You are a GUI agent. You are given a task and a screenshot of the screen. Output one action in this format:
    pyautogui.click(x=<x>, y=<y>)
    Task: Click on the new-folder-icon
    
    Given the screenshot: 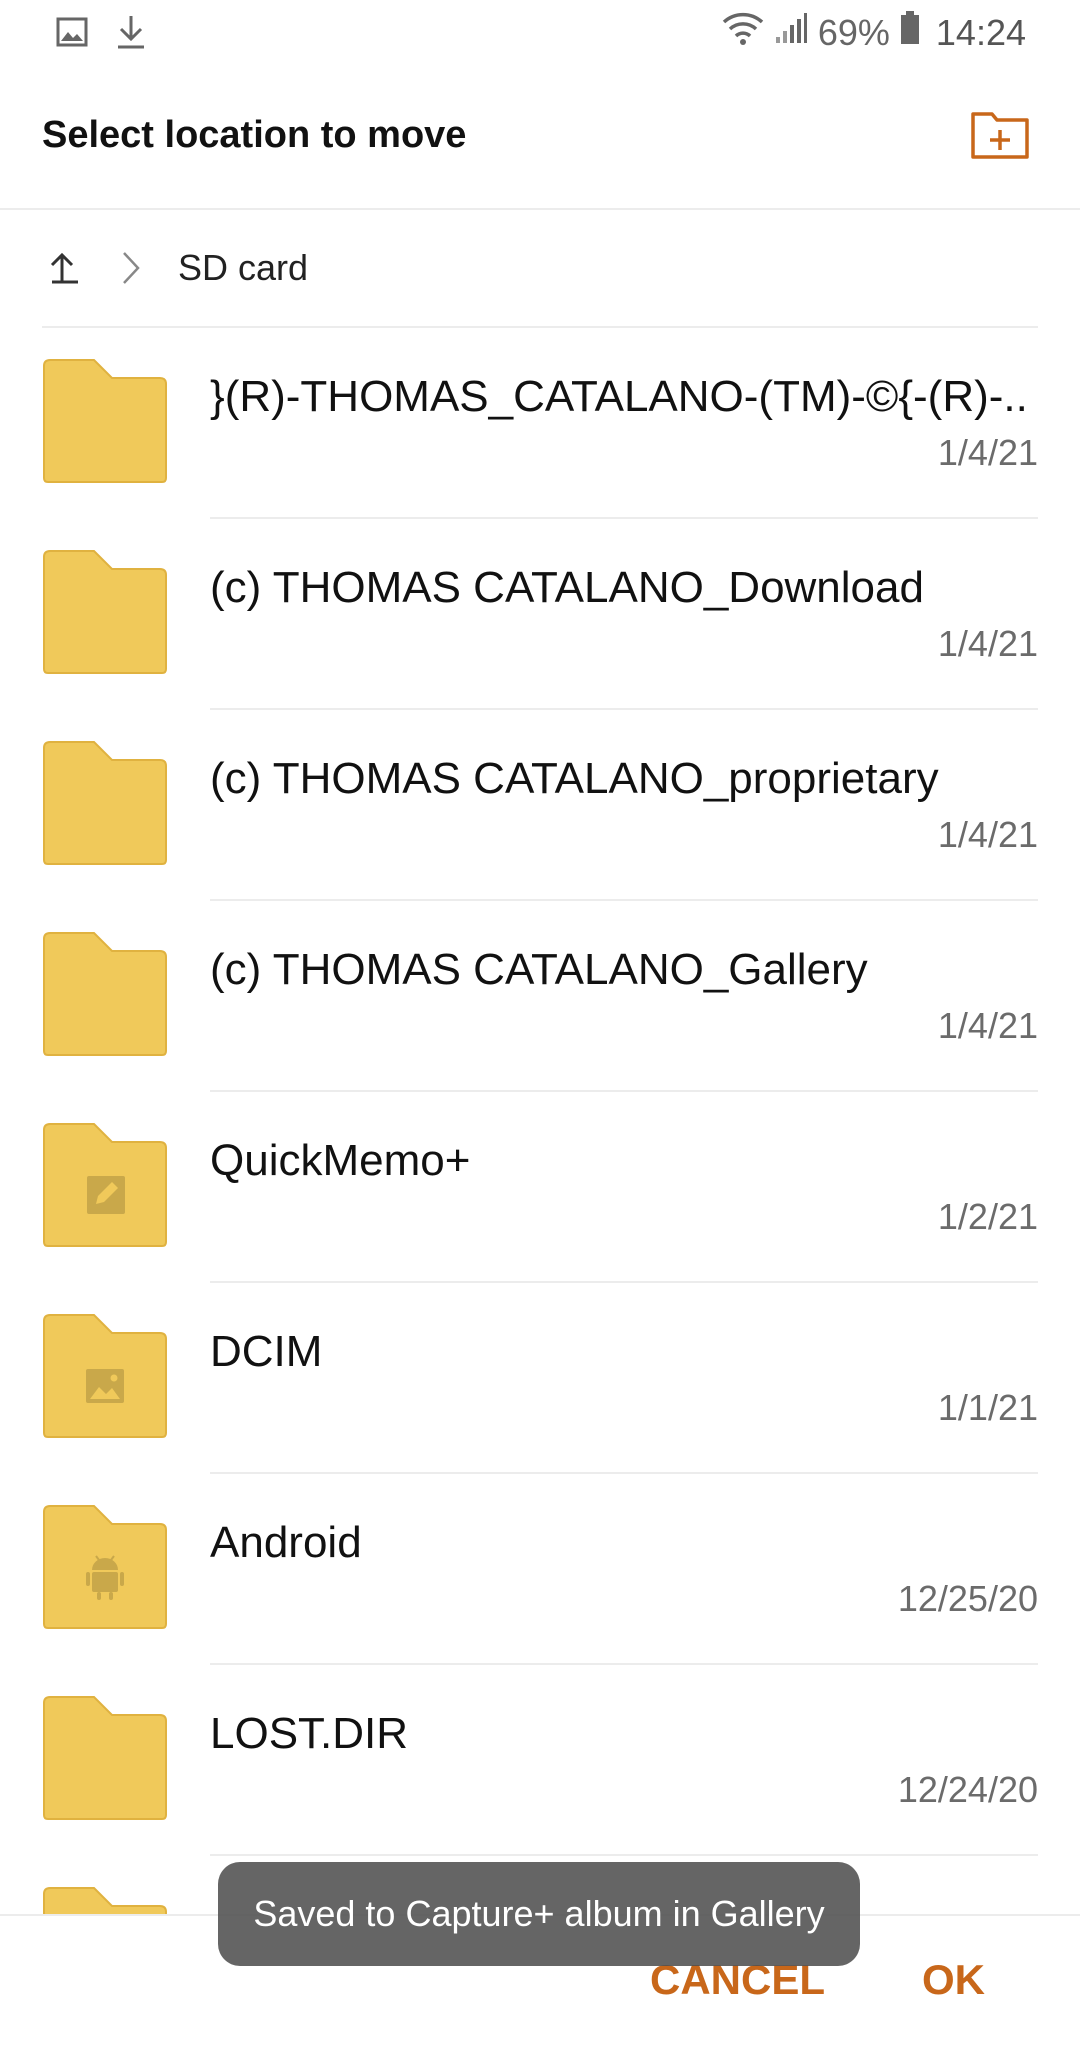 What is the action you would take?
    pyautogui.click(x=1000, y=134)
    